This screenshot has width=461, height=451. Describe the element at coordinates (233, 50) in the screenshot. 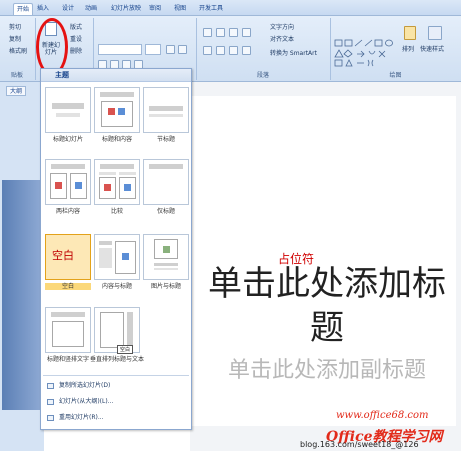

I see `align-right-icon` at that location.